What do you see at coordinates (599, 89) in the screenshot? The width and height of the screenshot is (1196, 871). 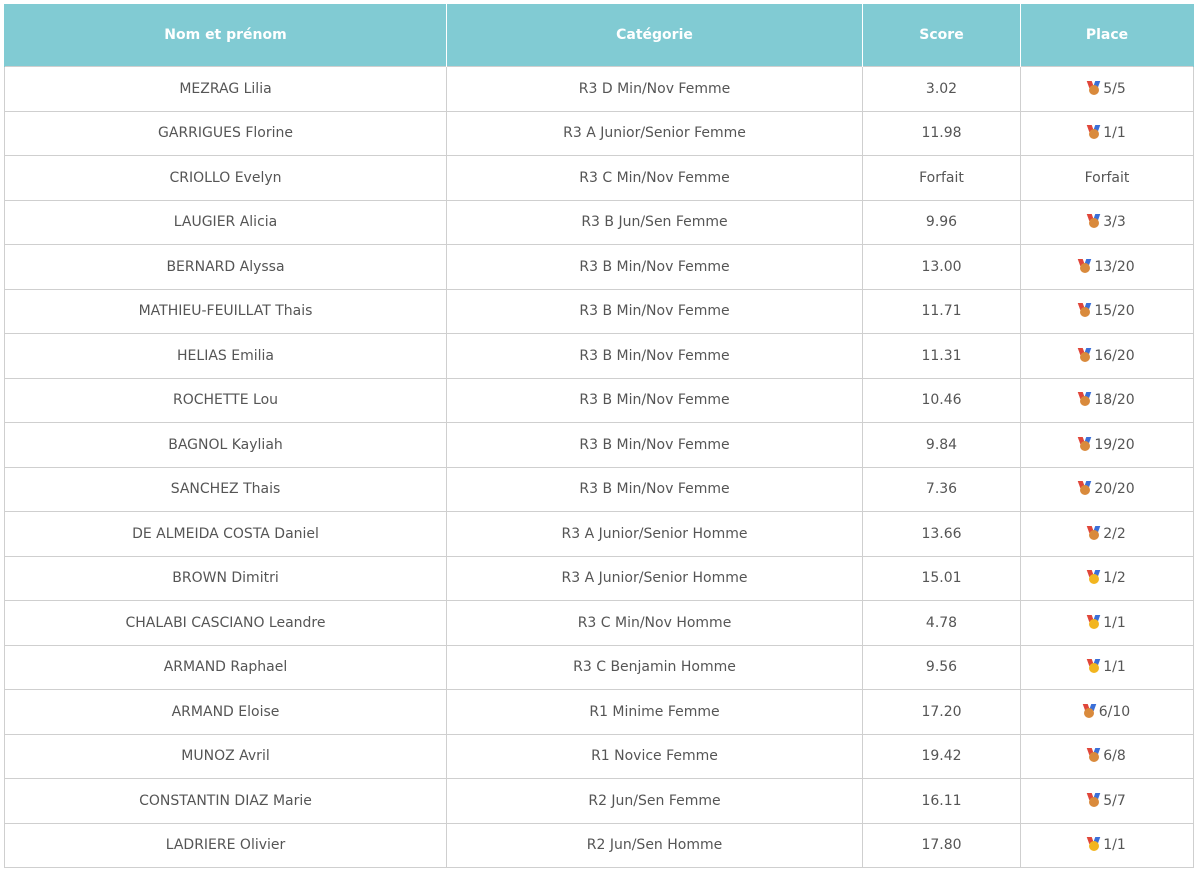 I see `table-row: MEZRAG Lilia R3 D Min/Nov Femme 3.02 5/5` at bounding box center [599, 89].